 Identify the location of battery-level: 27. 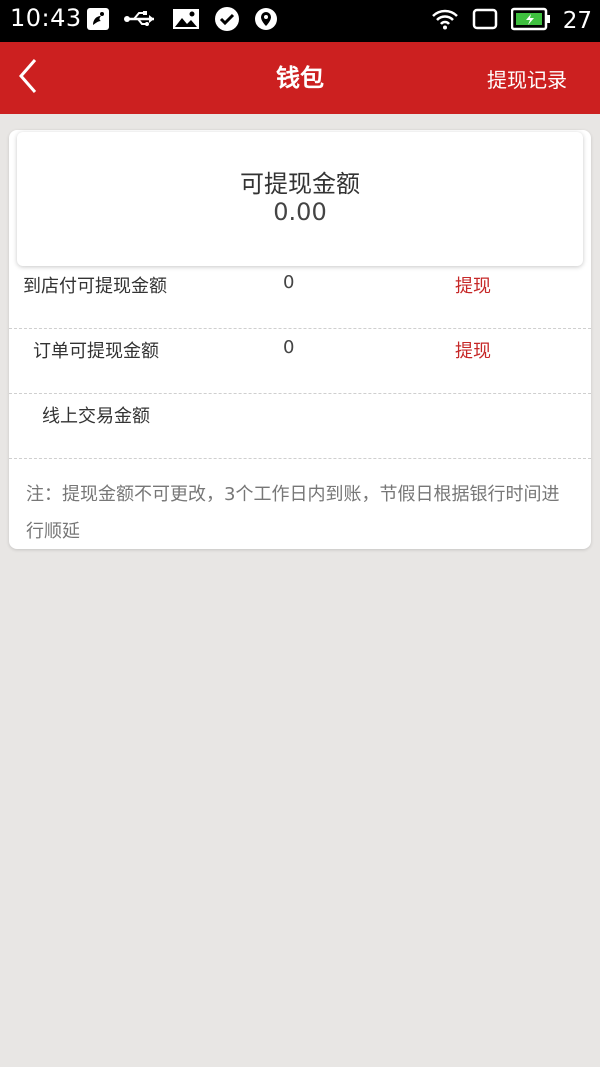
(577, 21).